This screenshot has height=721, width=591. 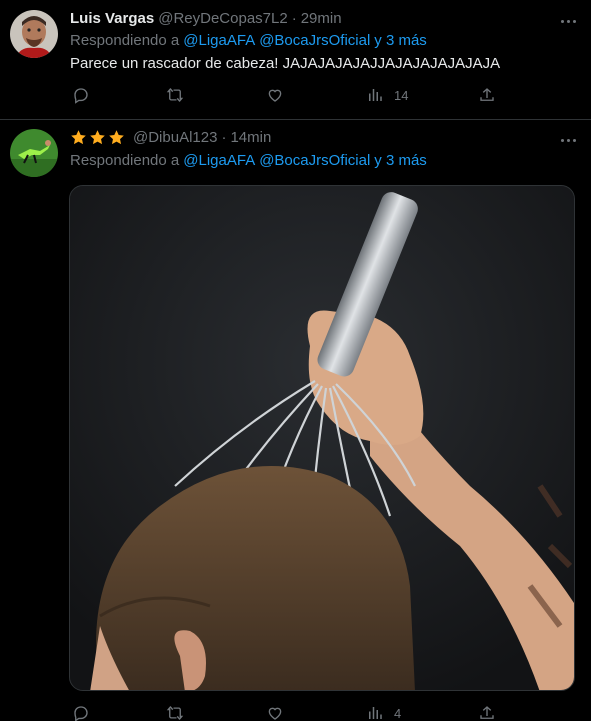 I want to click on tweet-actions: 14, so click(x=324, y=96).